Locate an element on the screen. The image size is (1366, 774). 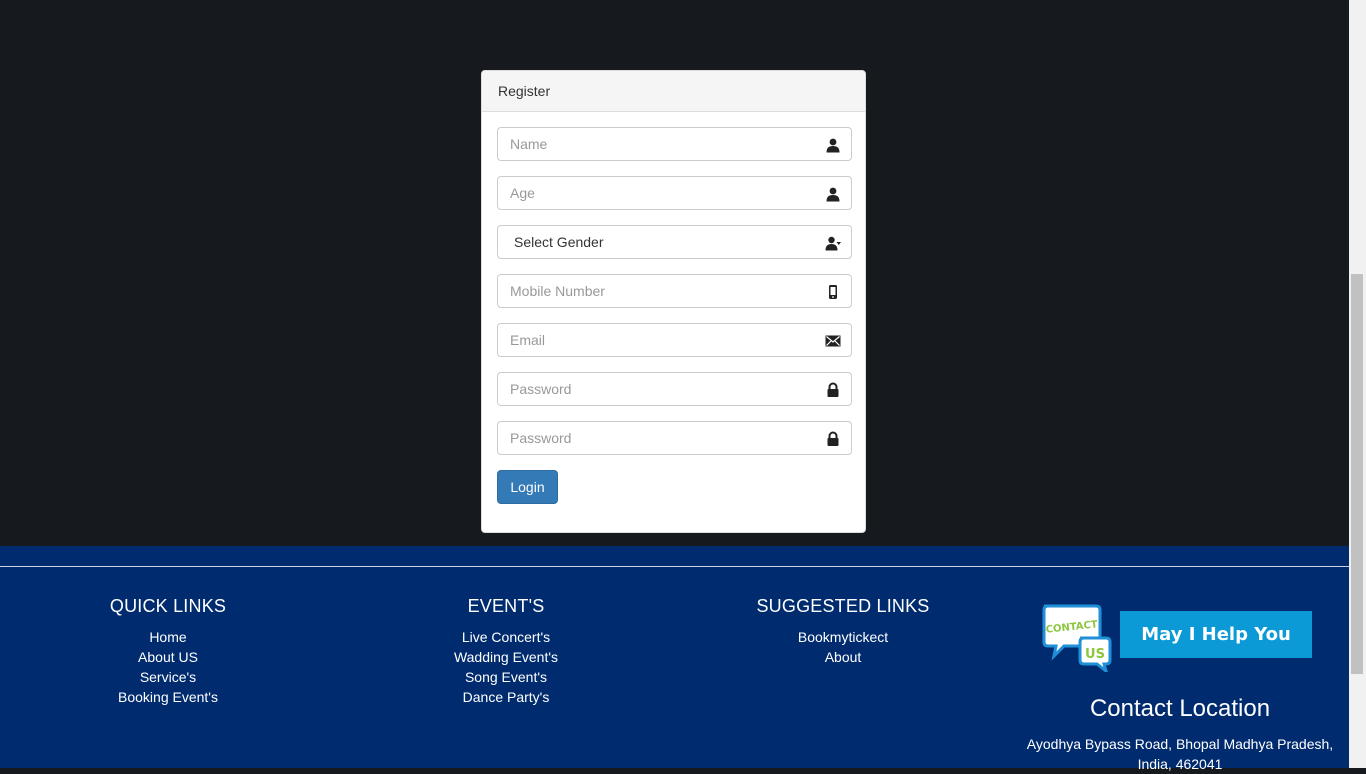
mobile-input is located at coordinates (674, 291).